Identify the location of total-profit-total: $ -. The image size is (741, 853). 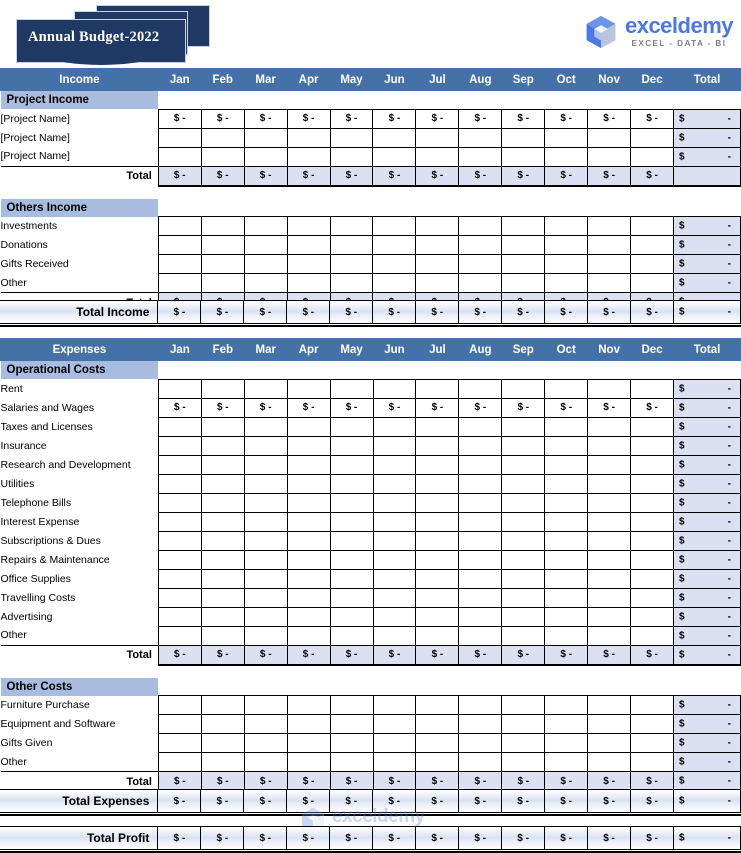
(707, 838).